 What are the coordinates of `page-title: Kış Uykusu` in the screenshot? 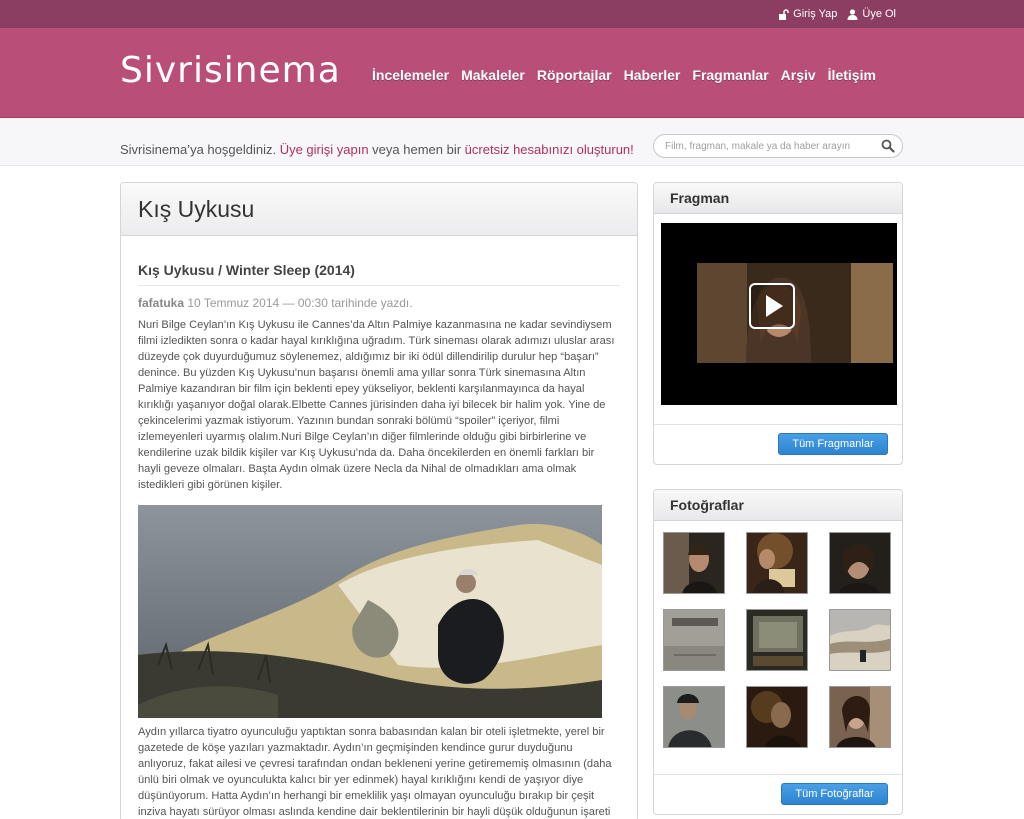 It's located at (196, 209).